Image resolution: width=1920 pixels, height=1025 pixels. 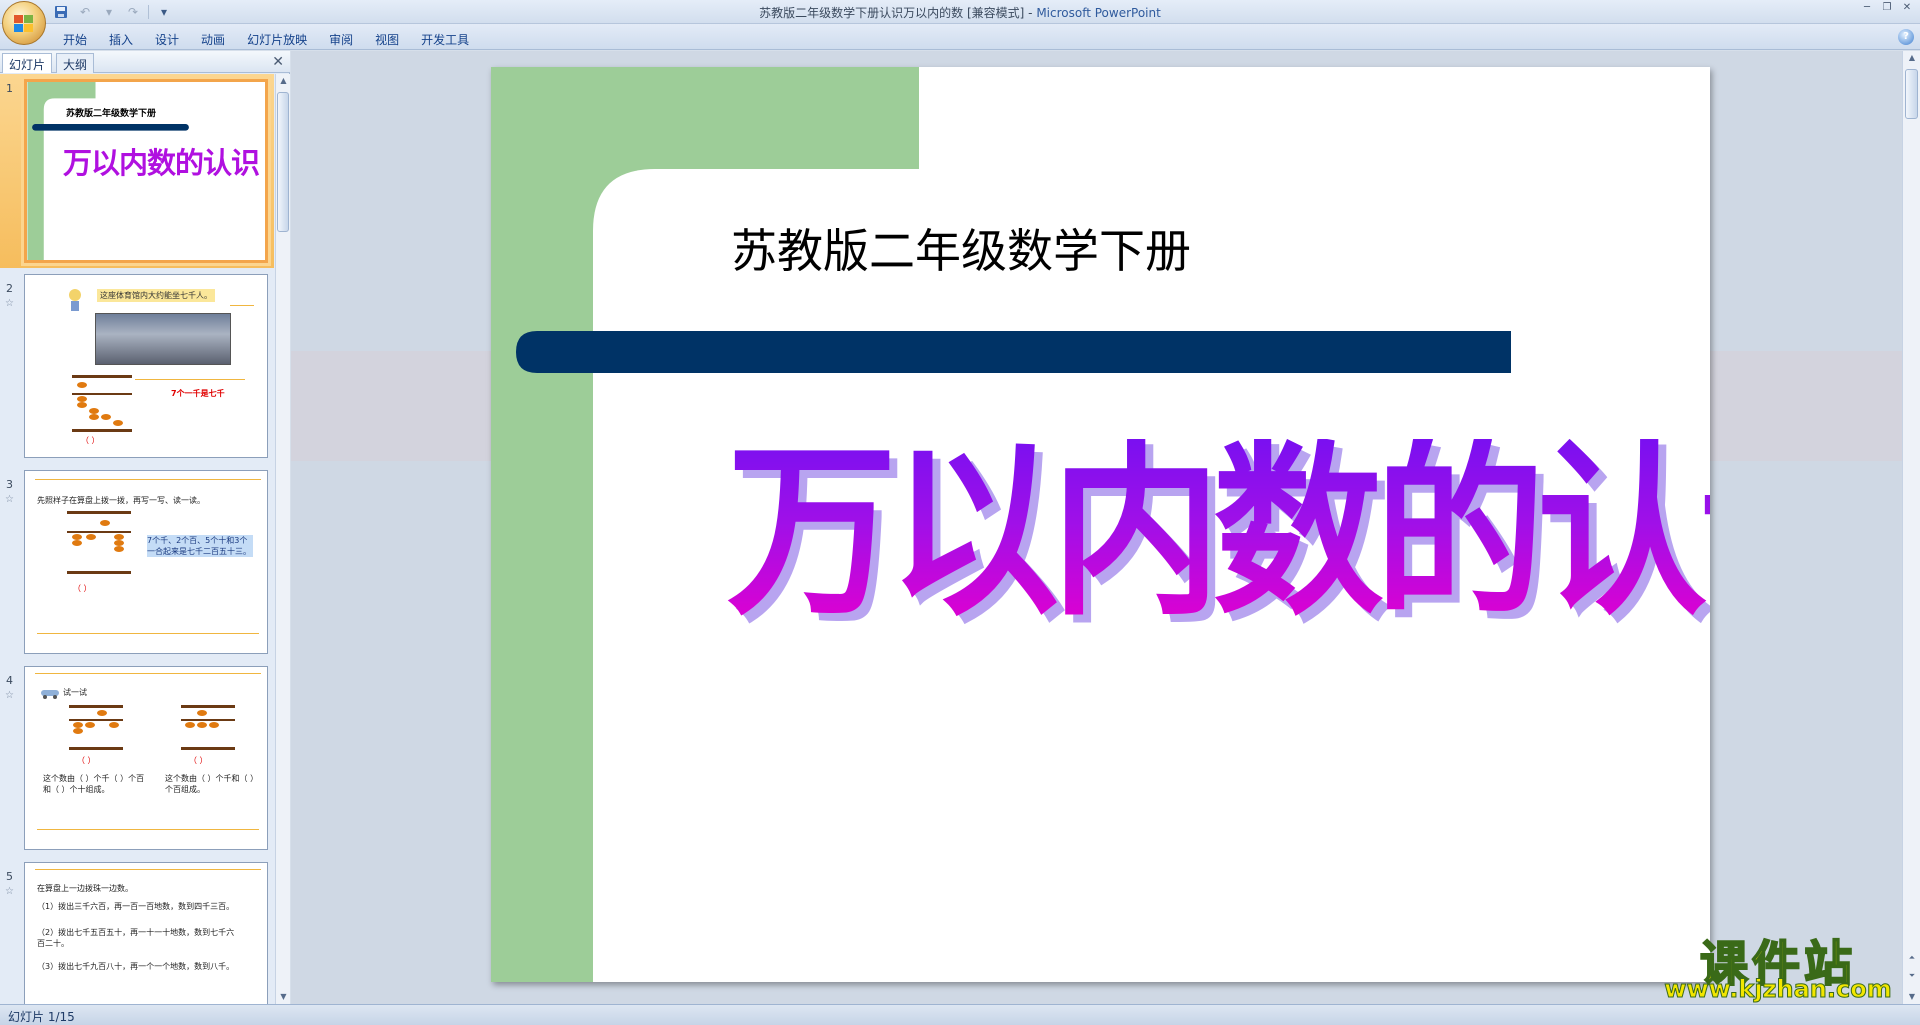 I want to click on thumbnail-4-left-text: 这个数由（ ）个千（ ）个百和（ ）个十组成。, so click(x=94, y=784).